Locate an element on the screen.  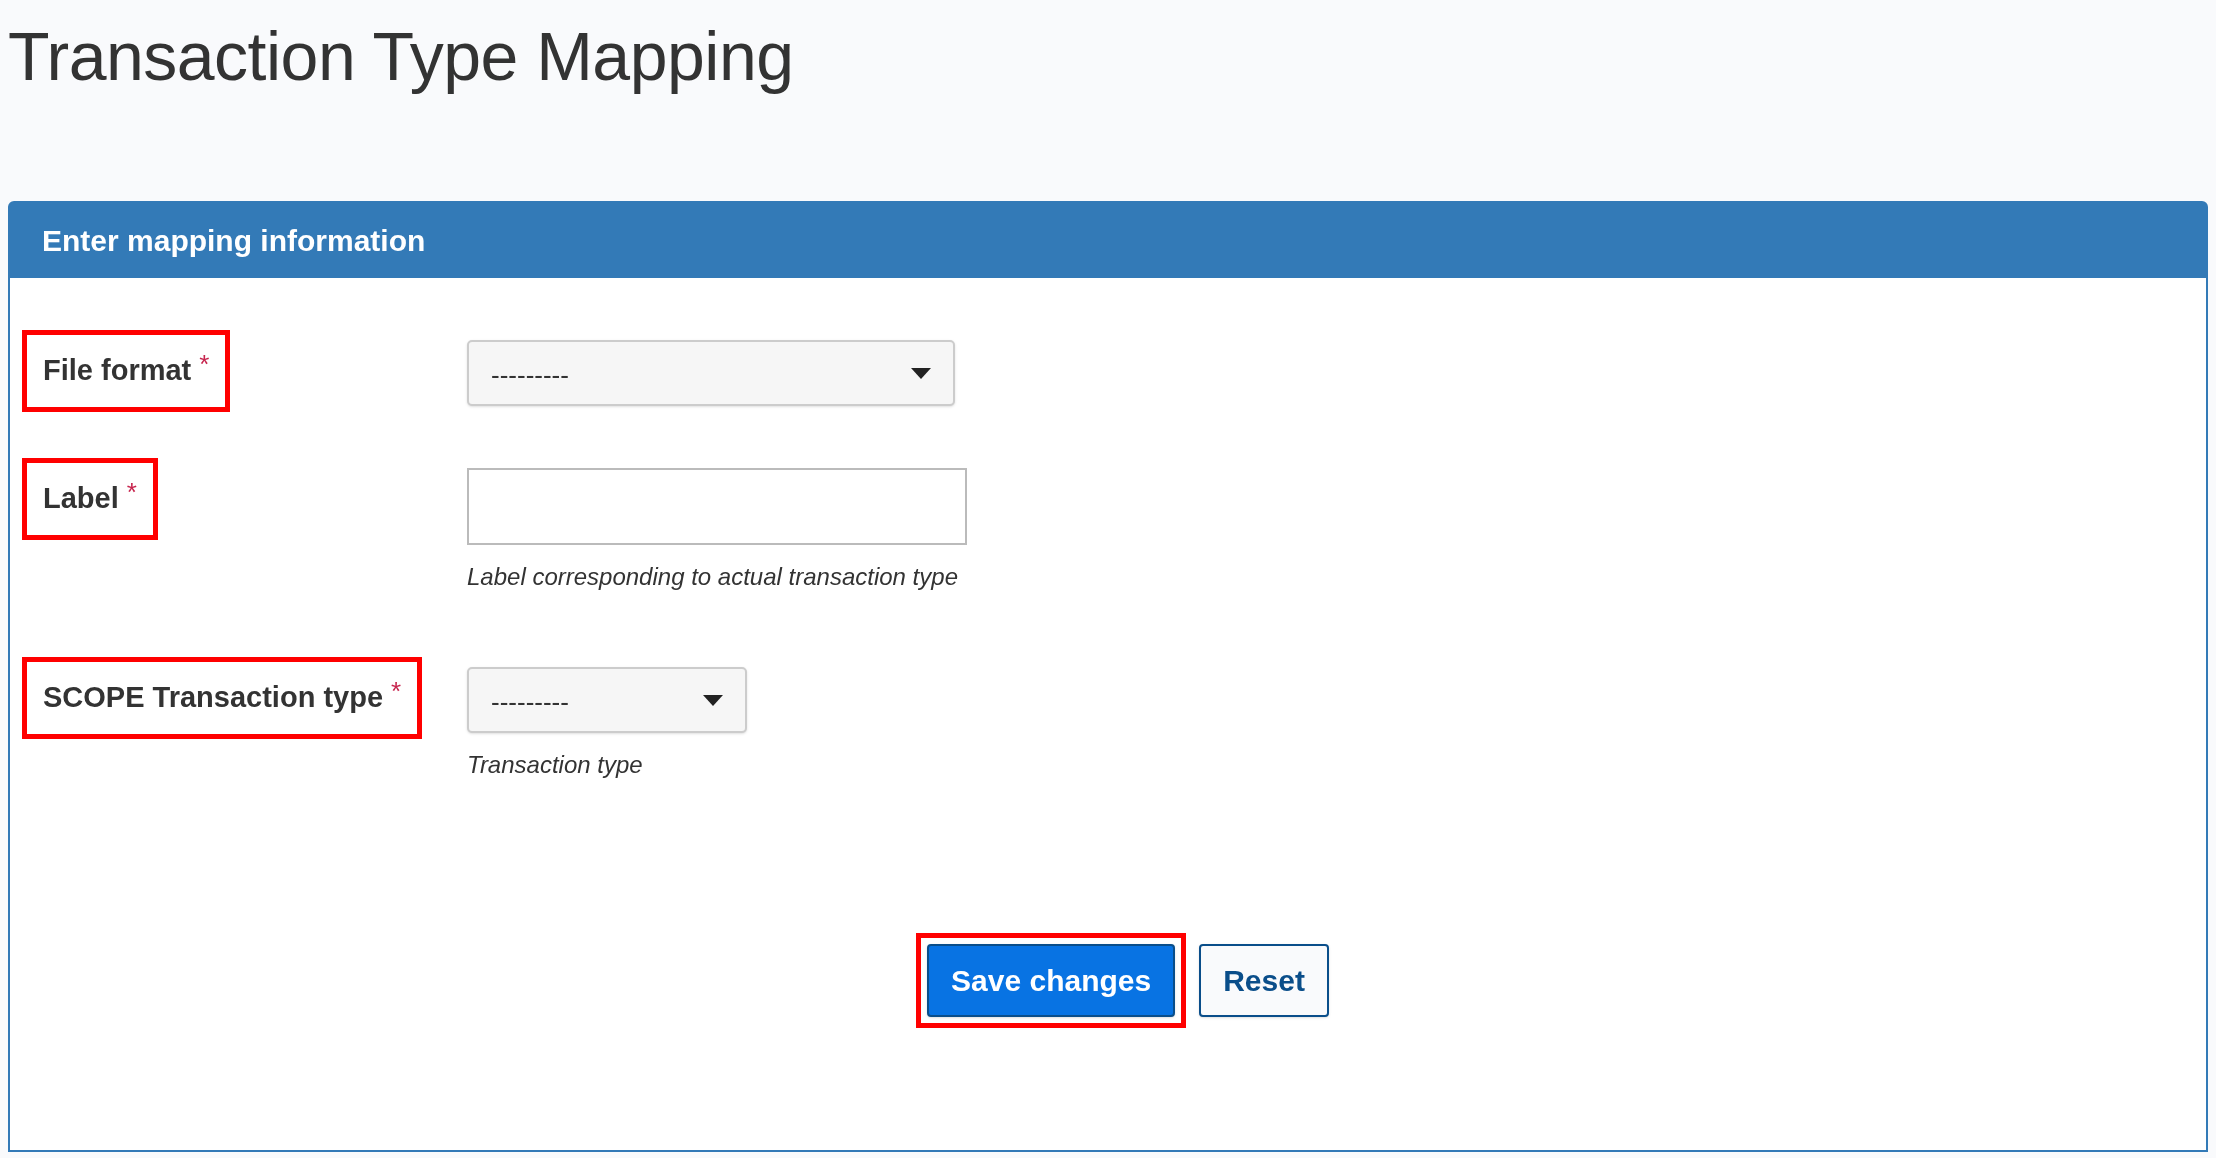
field-label: SCOPE Transaction type * is located at coordinates (222, 698).